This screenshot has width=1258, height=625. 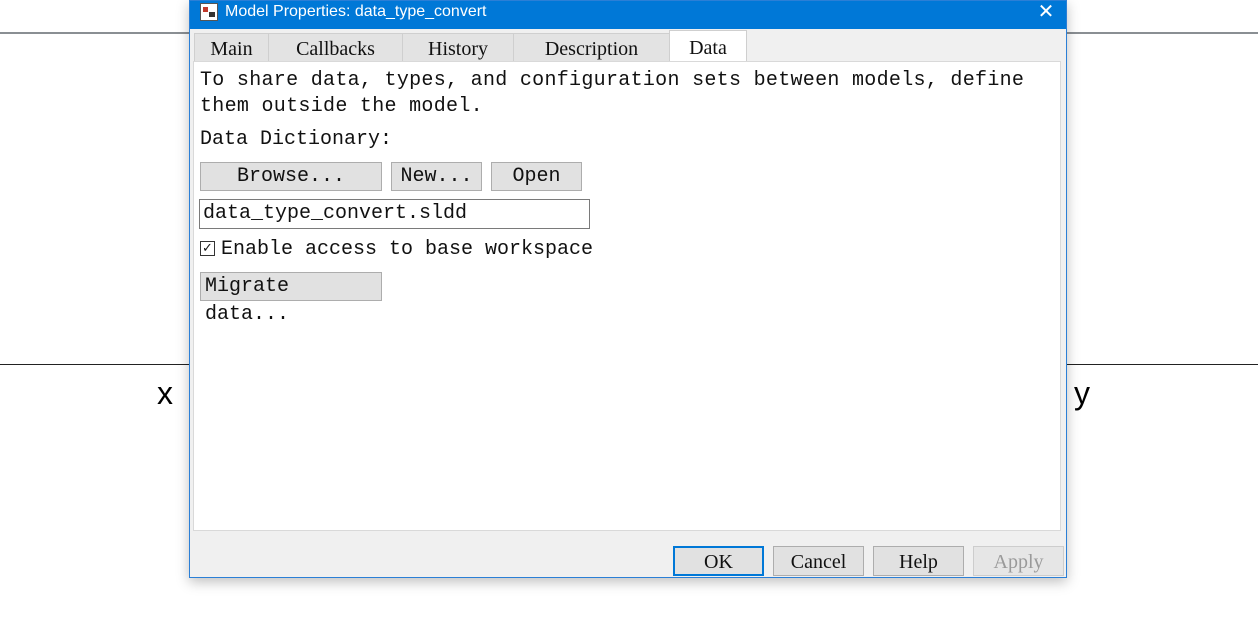 What do you see at coordinates (718, 561) in the screenshot?
I see `ok-button: OK` at bounding box center [718, 561].